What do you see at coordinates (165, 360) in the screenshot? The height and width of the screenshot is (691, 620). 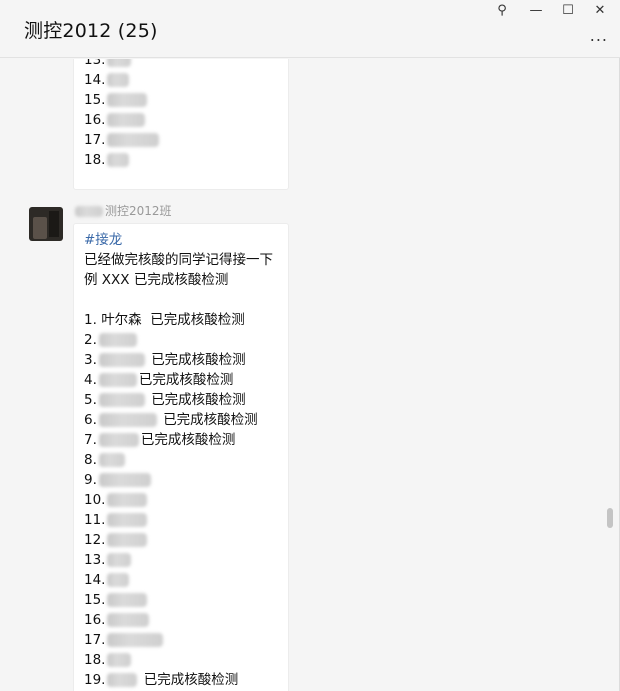 I see `list-item: 3. 已完成核酸检测` at bounding box center [165, 360].